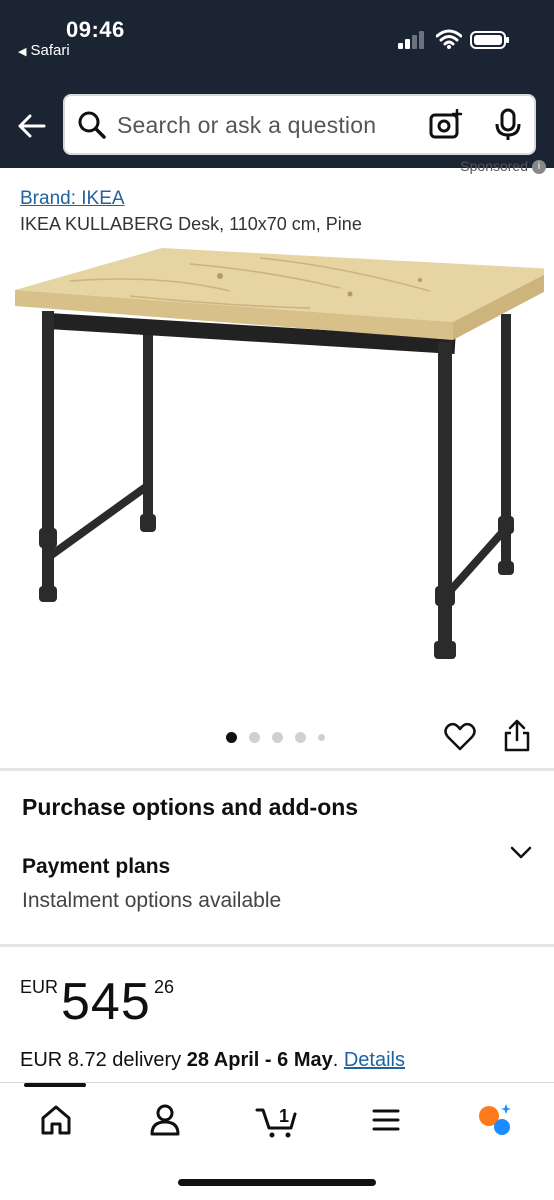  I want to click on cellular-signal-icon, so click(411, 40).